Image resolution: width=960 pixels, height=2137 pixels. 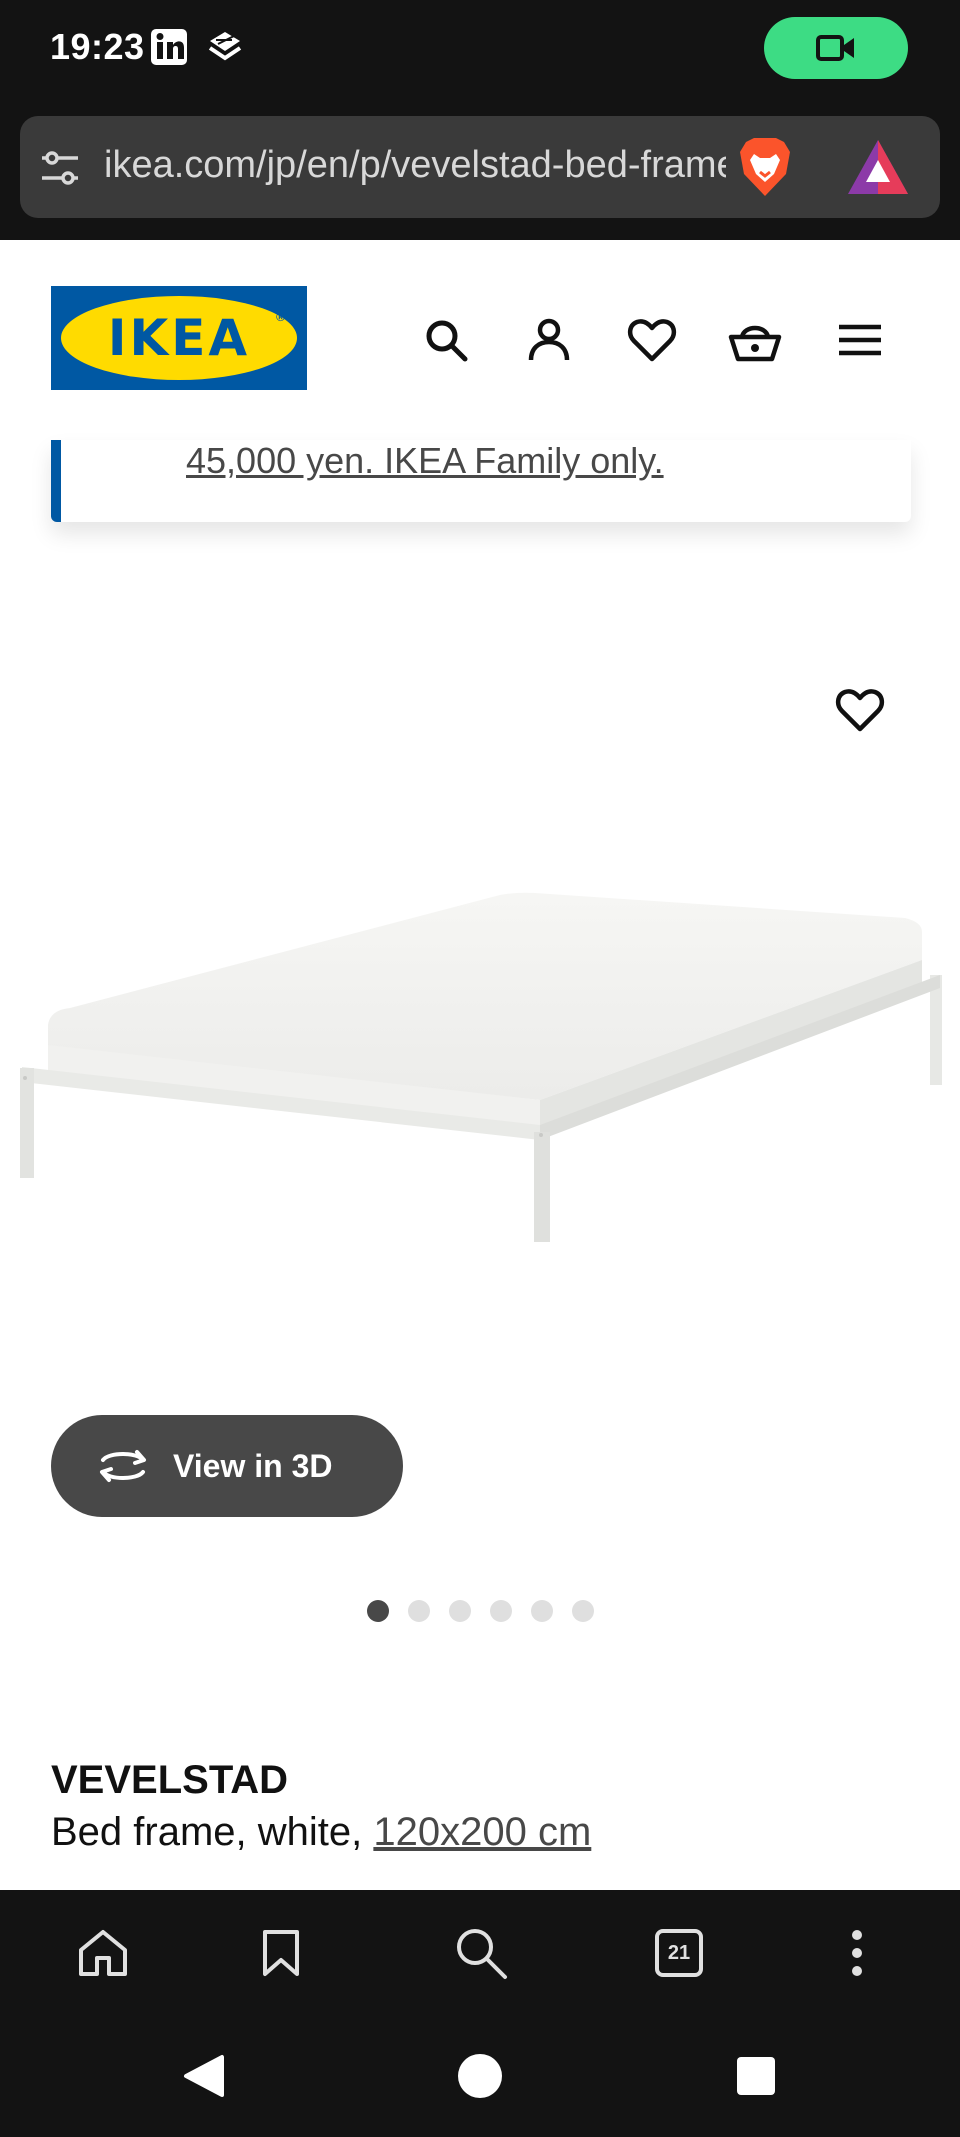 I want to click on home-icon, so click(x=103, y=1953).